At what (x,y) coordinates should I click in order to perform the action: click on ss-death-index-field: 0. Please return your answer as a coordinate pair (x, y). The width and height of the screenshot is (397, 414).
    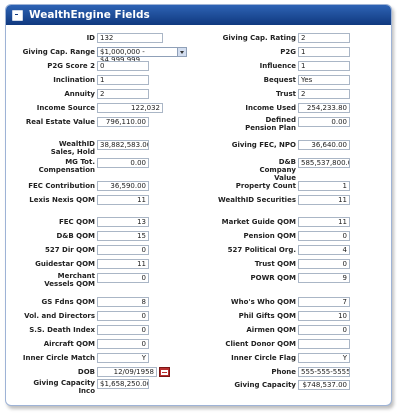
    Looking at the image, I should click on (123, 330).